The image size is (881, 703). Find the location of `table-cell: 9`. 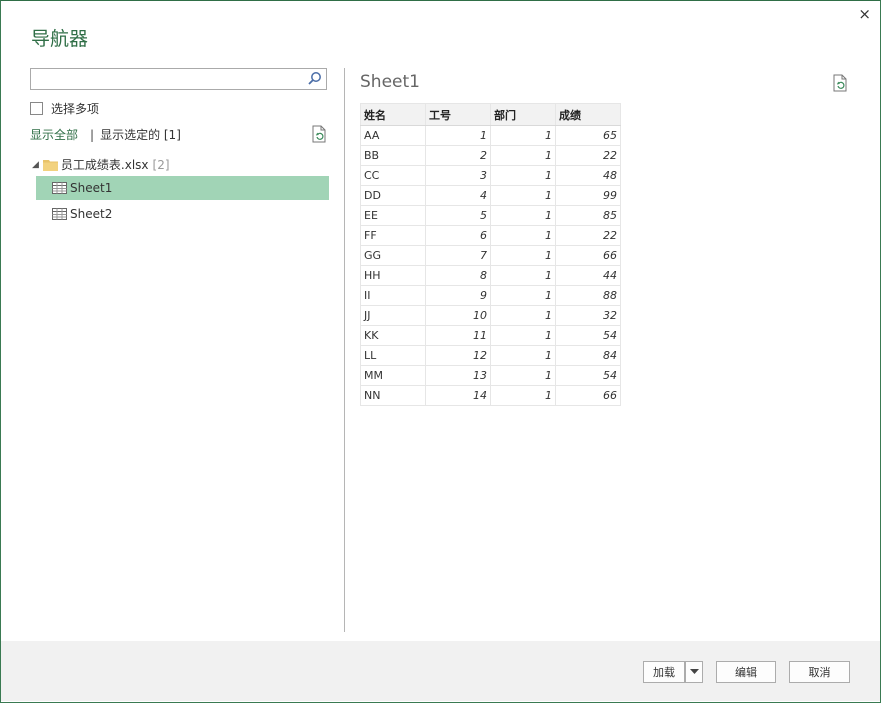

table-cell: 9 is located at coordinates (458, 295).